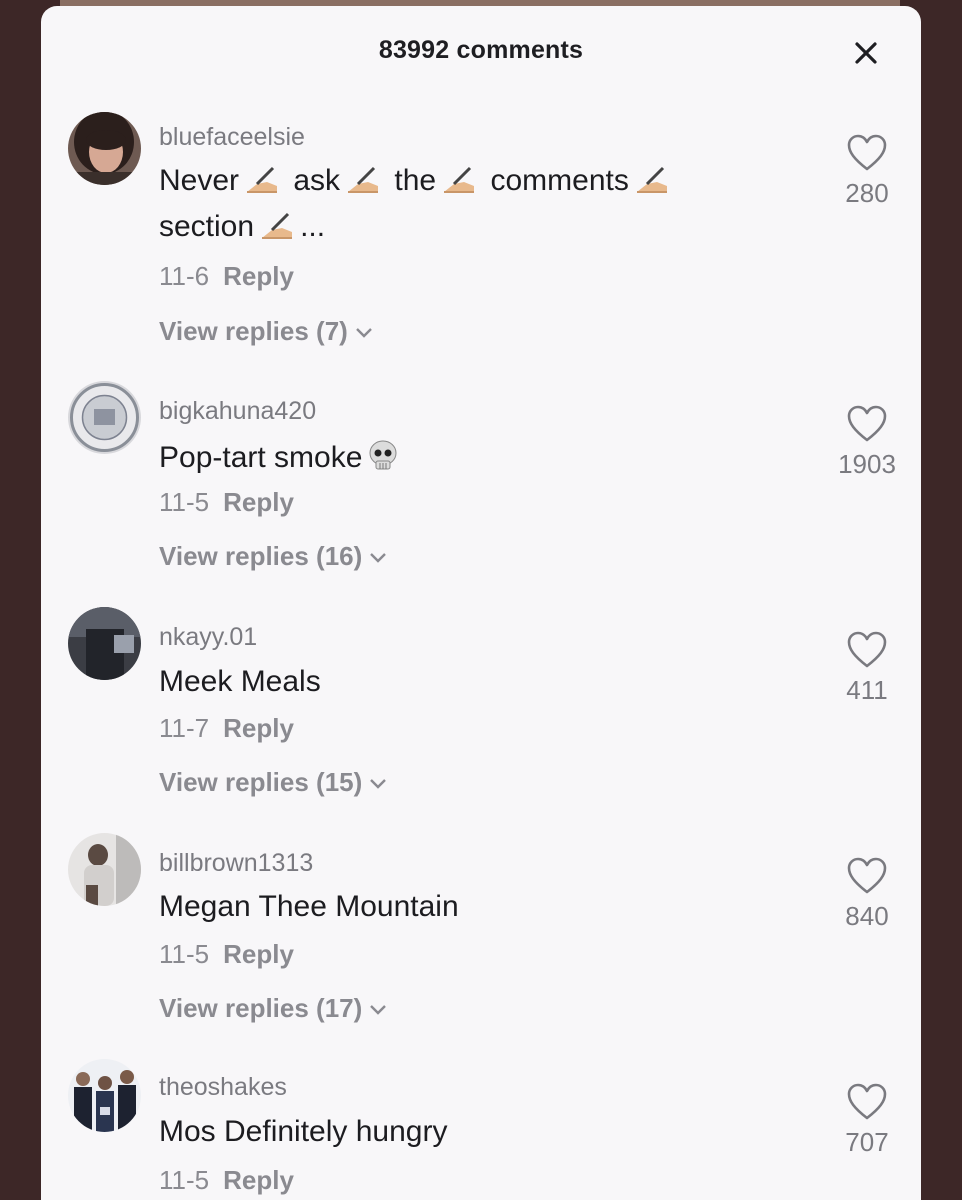 The height and width of the screenshot is (1200, 962). Describe the element at coordinates (208, 637) in the screenshot. I see `comment-username: nkayy.01` at that location.